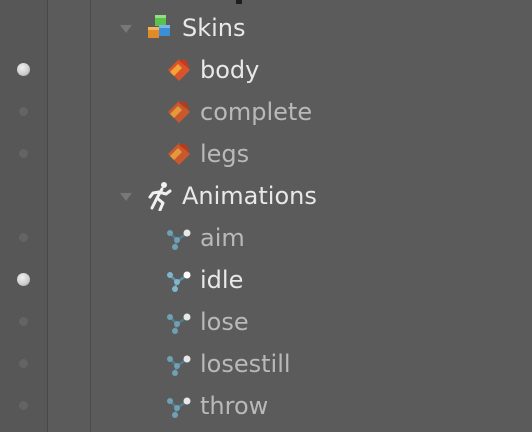 The width and height of the screenshot is (532, 432). What do you see at coordinates (159, 26) in the screenshot?
I see `skins-folder-icon` at bounding box center [159, 26].